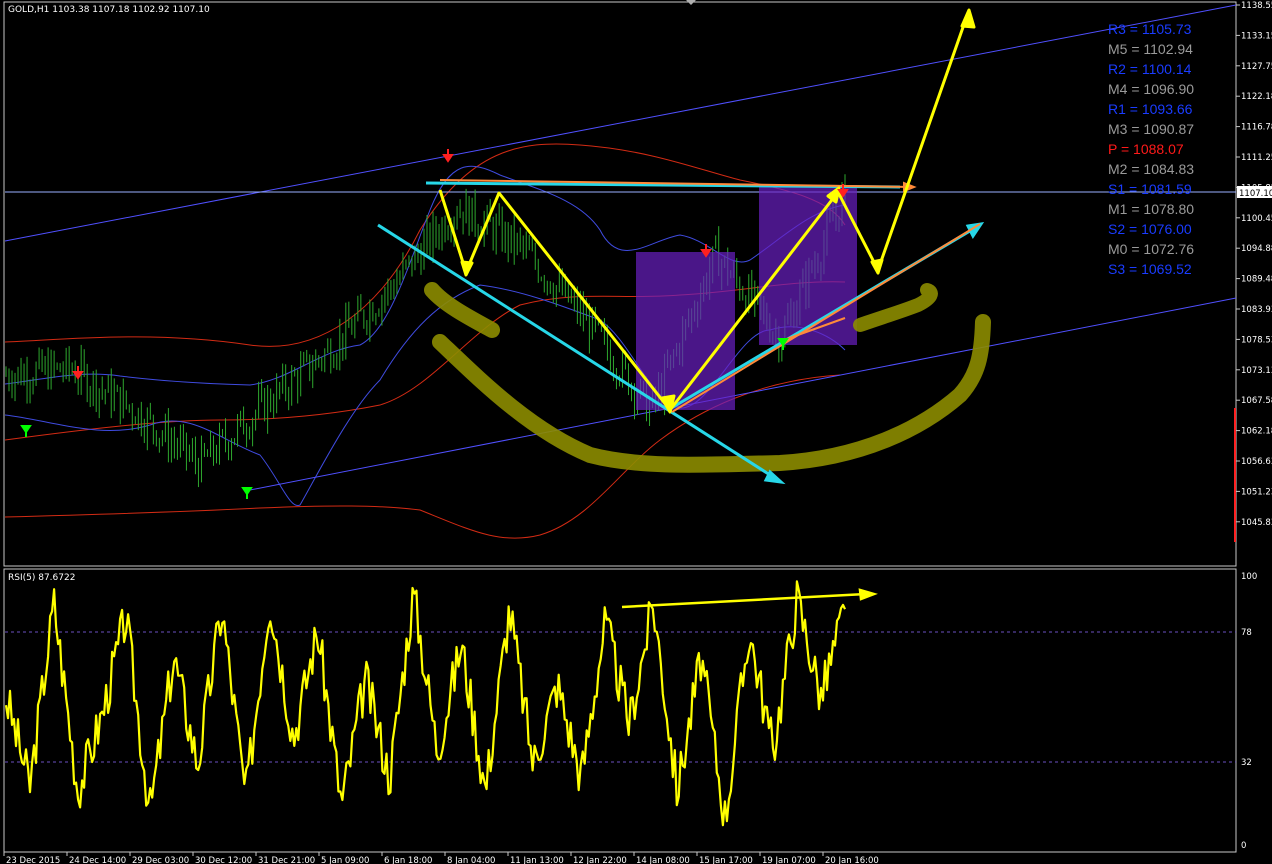 This screenshot has height=864, width=1272. I want to click on price-tick-label: 1133.15, so click(1256, 36).